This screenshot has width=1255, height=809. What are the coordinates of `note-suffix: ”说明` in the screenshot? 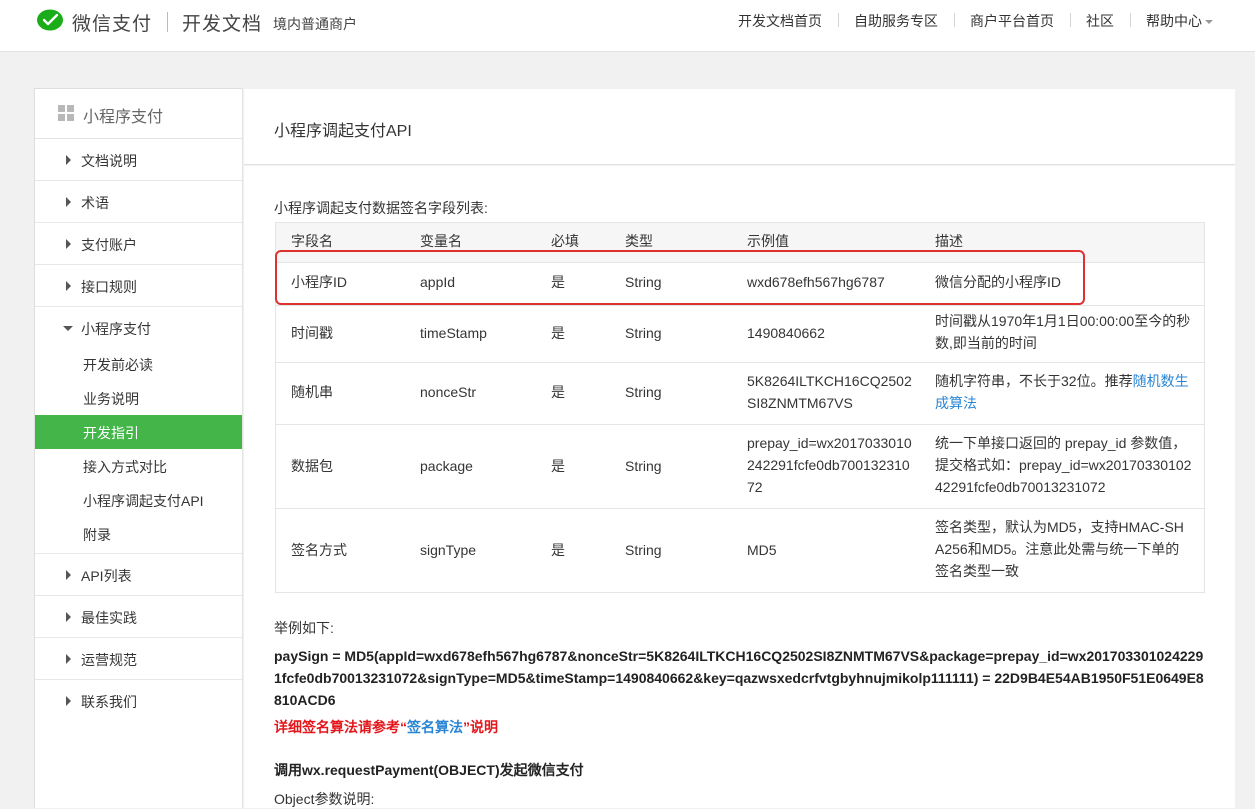 It's located at (480, 727).